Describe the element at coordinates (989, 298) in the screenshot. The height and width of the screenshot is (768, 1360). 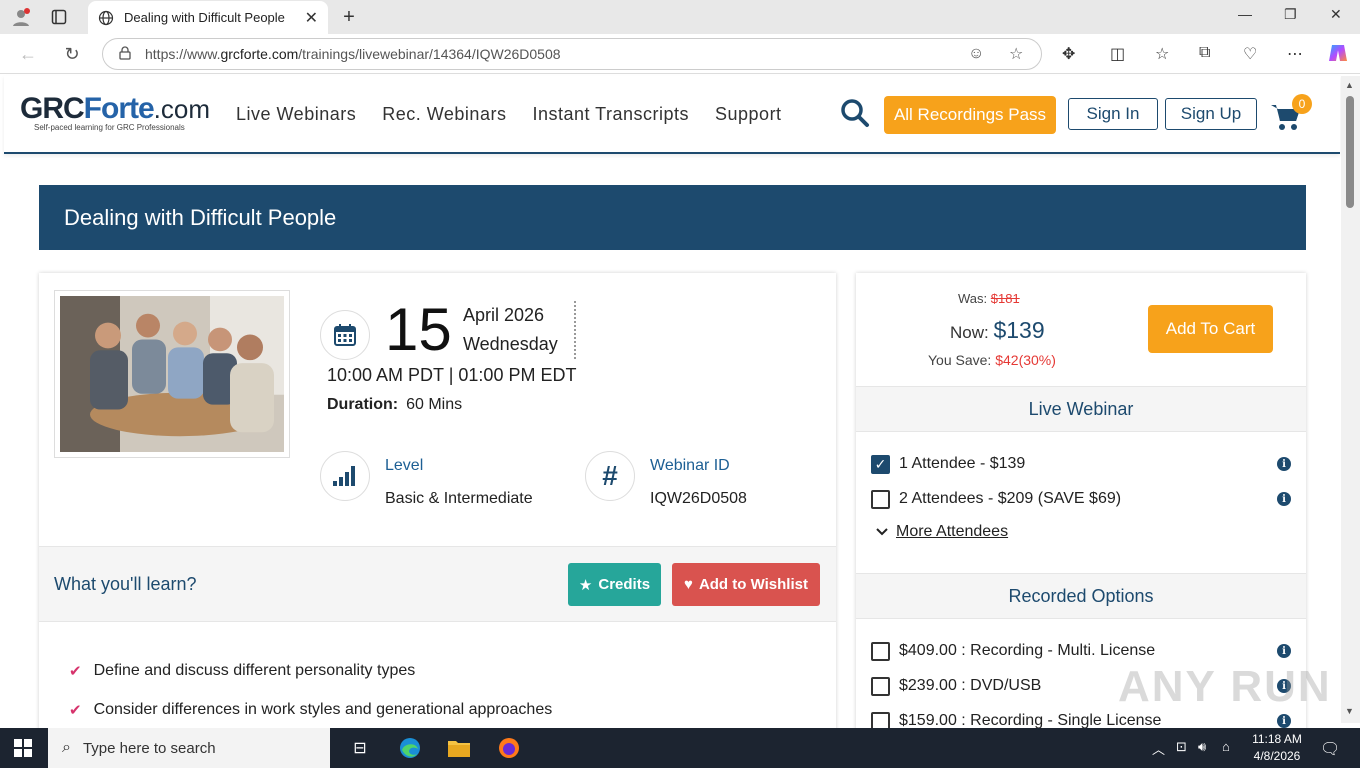
I see `was-price: Was: $181` at that location.